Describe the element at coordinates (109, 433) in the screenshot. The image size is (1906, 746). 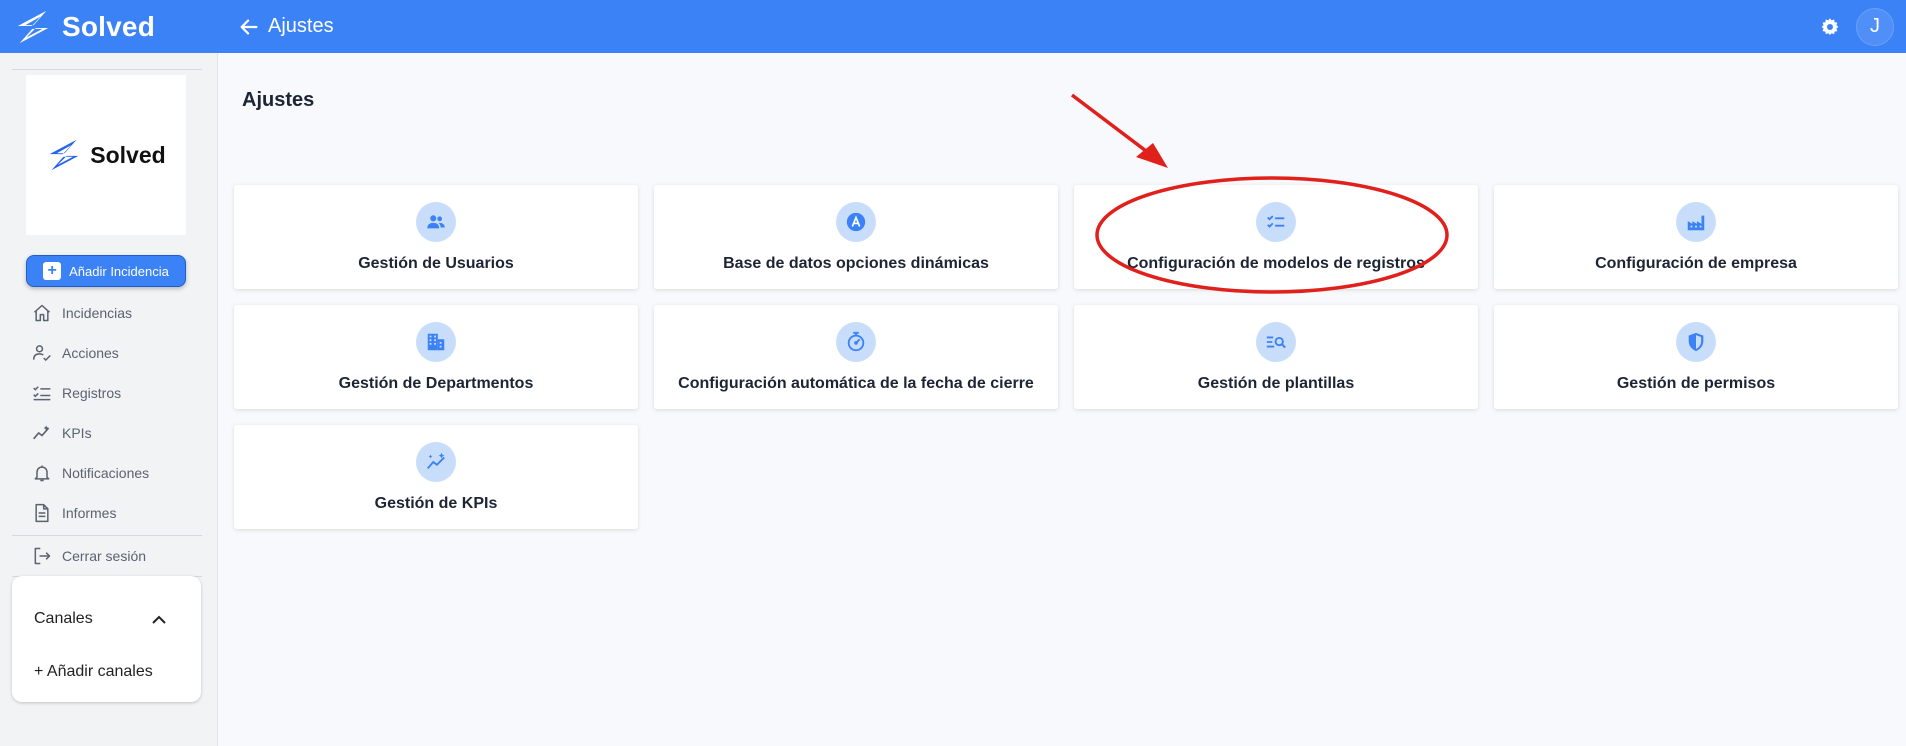
I see `sidebar-item-kpis: KPIs` at that location.